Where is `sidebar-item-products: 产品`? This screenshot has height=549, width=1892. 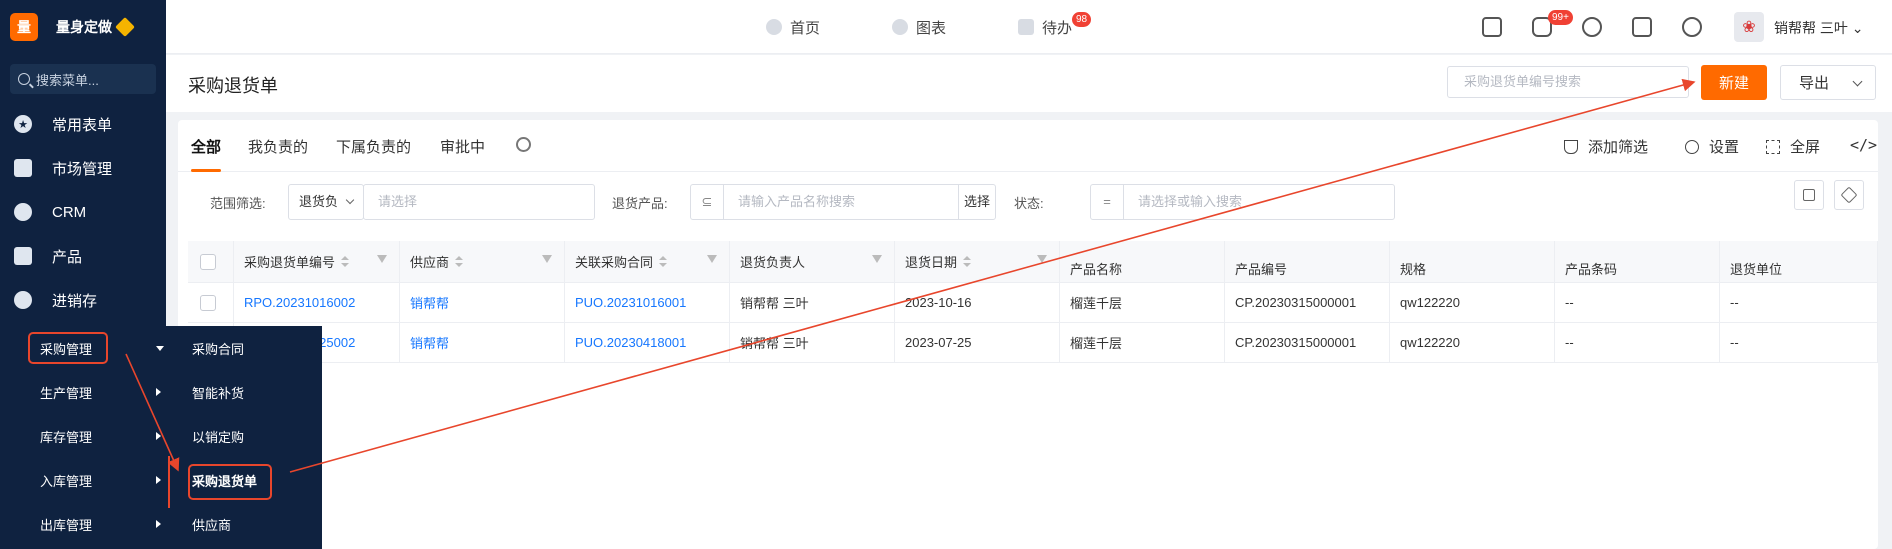 sidebar-item-products: 产品 is located at coordinates (83, 256).